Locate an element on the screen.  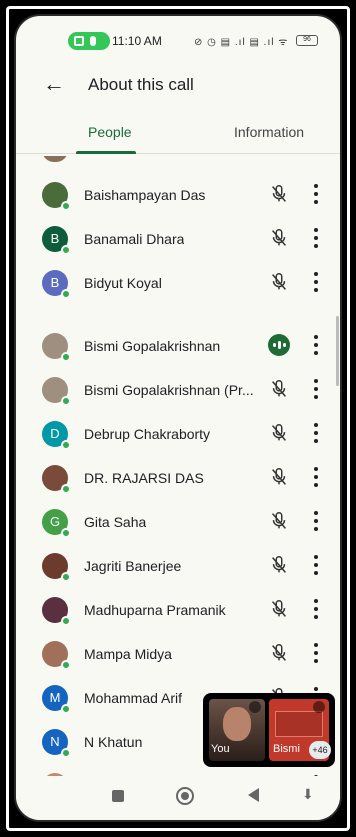
participant-row: B Banamali Dhara is located at coordinates (178, 242).